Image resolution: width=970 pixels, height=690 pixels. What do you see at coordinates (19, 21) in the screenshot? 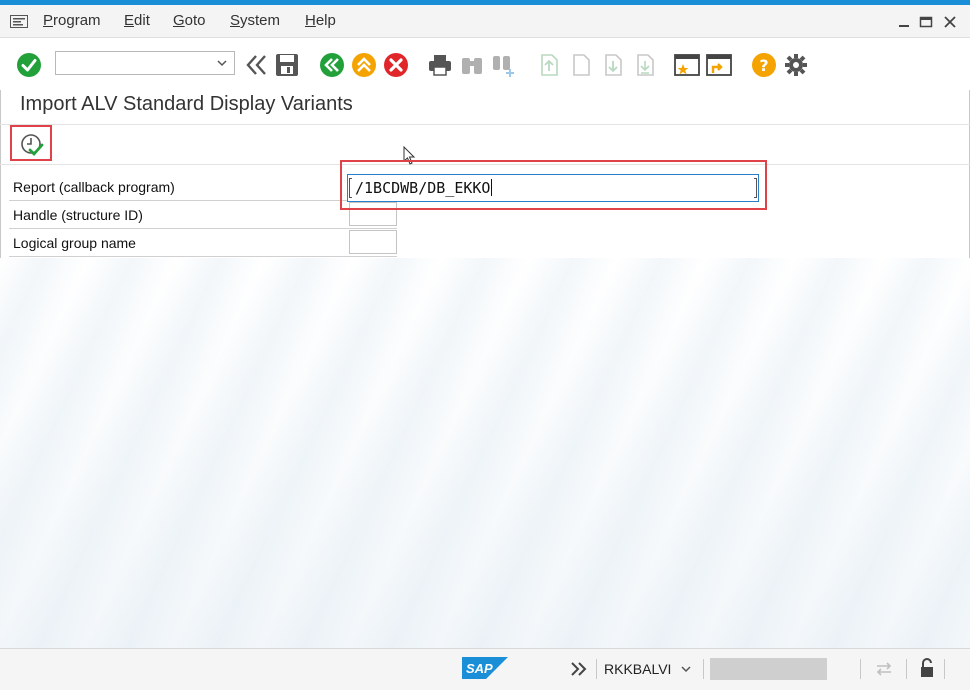
I see `menu-toggle-icon` at bounding box center [19, 21].